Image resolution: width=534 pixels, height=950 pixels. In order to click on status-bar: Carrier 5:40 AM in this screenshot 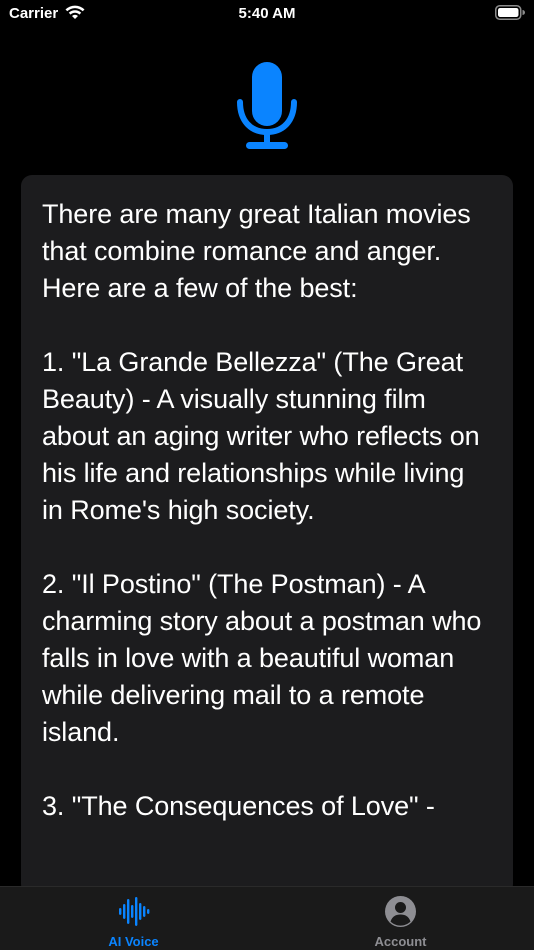, I will do `click(267, 15)`.